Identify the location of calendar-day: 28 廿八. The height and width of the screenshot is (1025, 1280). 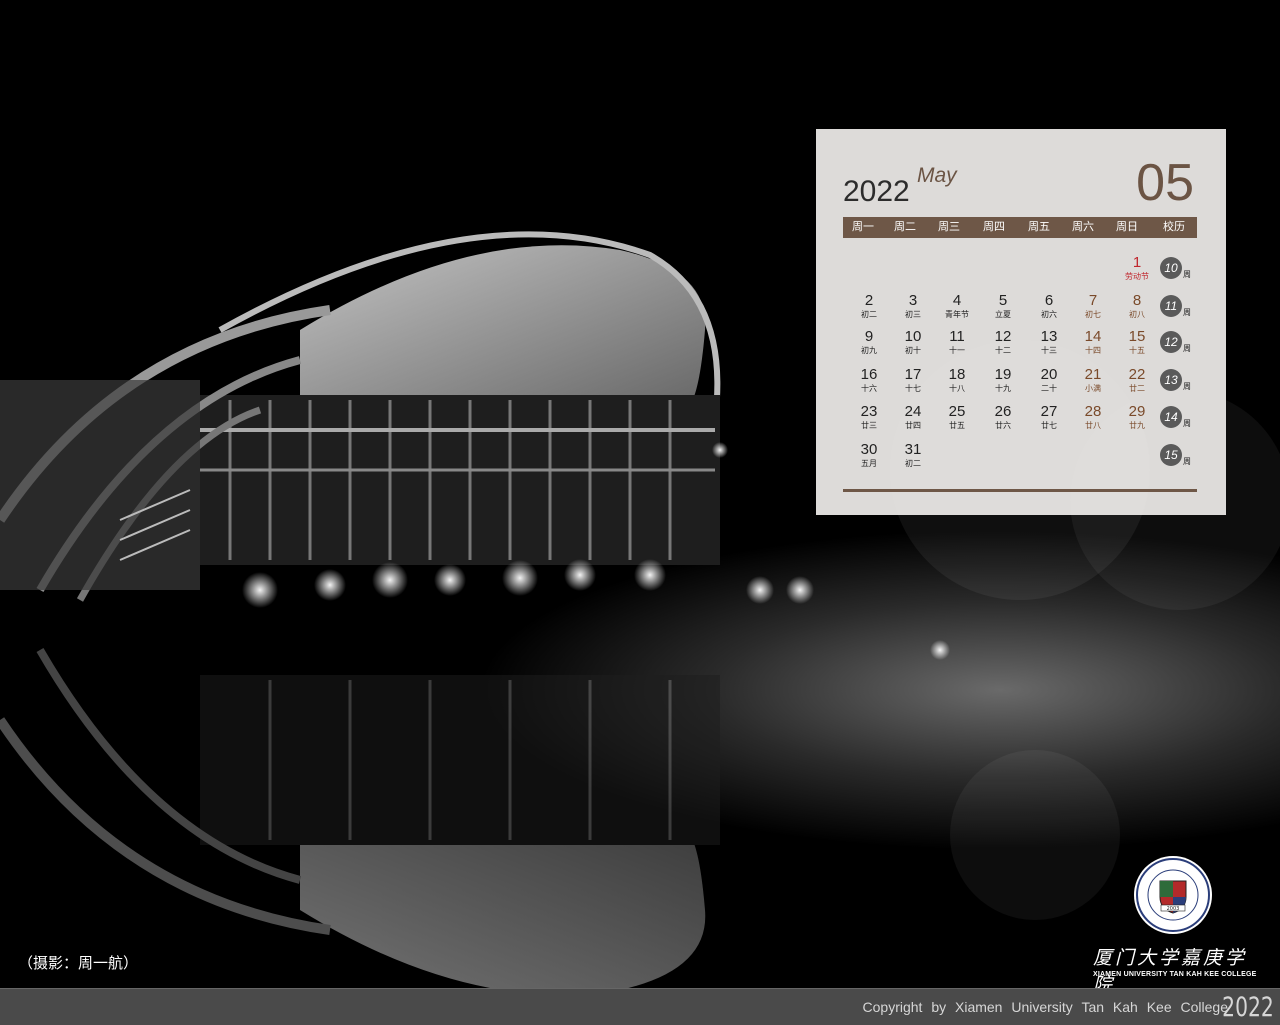
(1093, 417).